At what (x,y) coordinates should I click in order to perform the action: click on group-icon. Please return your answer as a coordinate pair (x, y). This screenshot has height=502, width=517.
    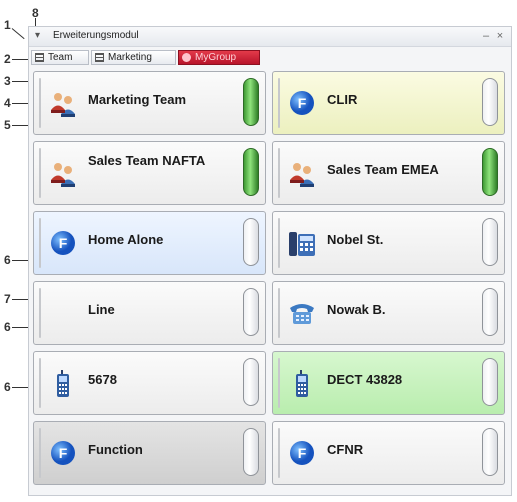
    Looking at the image, I should click on (186, 57).